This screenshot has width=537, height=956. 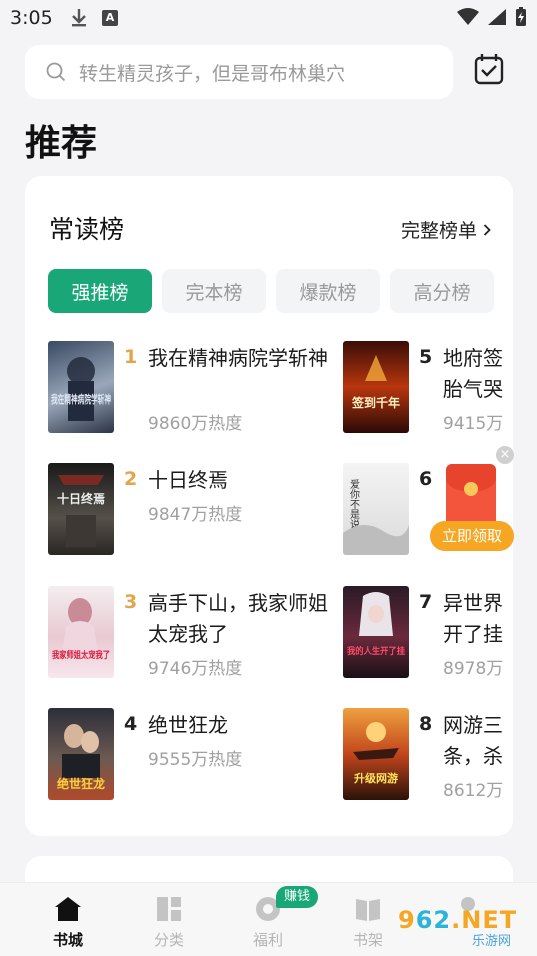 What do you see at coordinates (214, 291) in the screenshot?
I see `tab-completed: 完本榜` at bounding box center [214, 291].